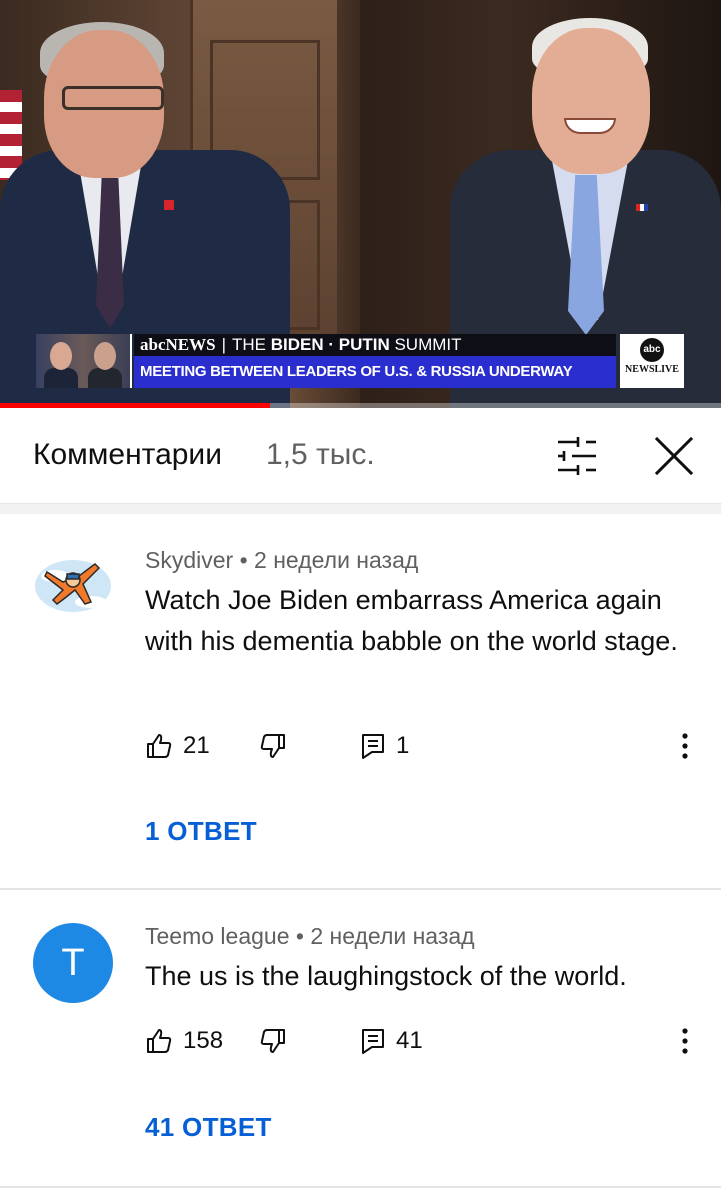 This screenshot has width=721, height=1200. I want to click on avatar, so click(73, 586).